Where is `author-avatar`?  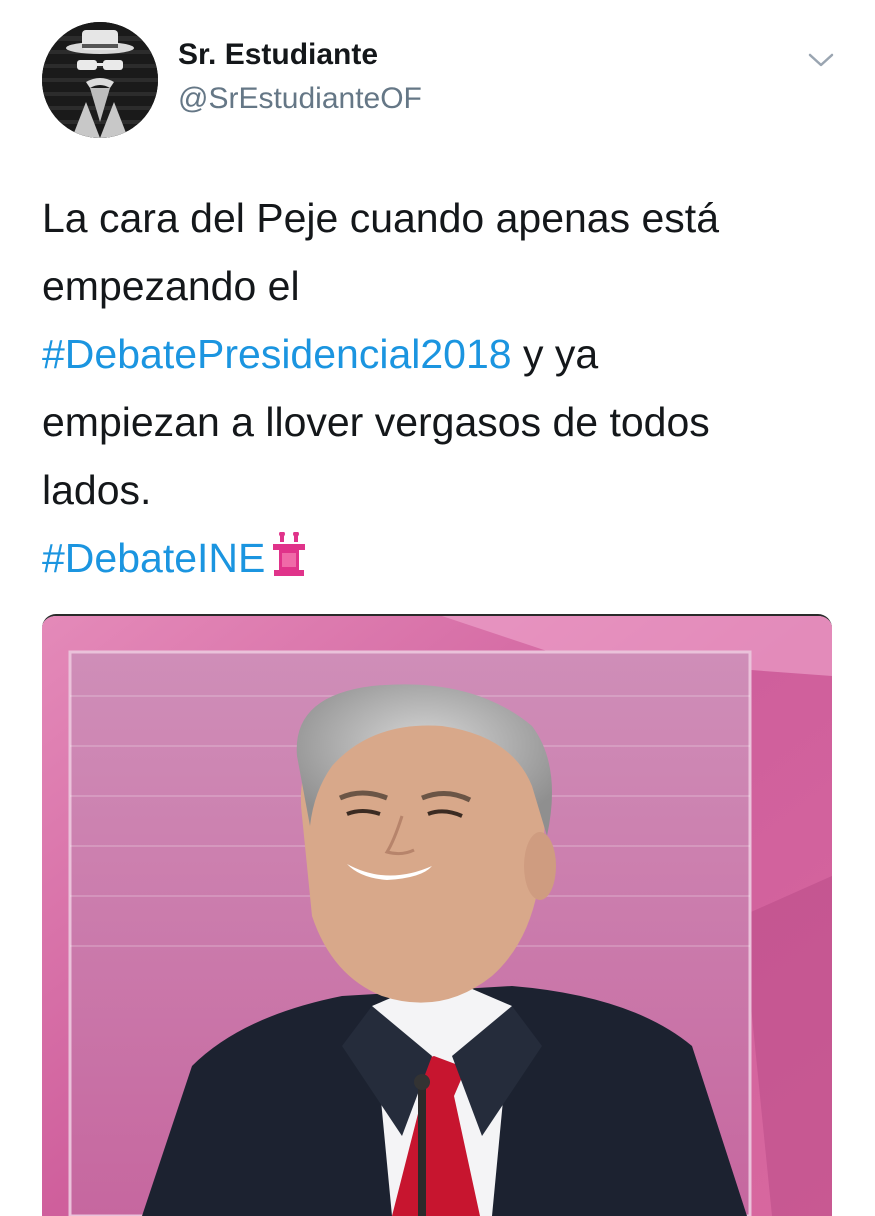 author-avatar is located at coordinates (100, 80).